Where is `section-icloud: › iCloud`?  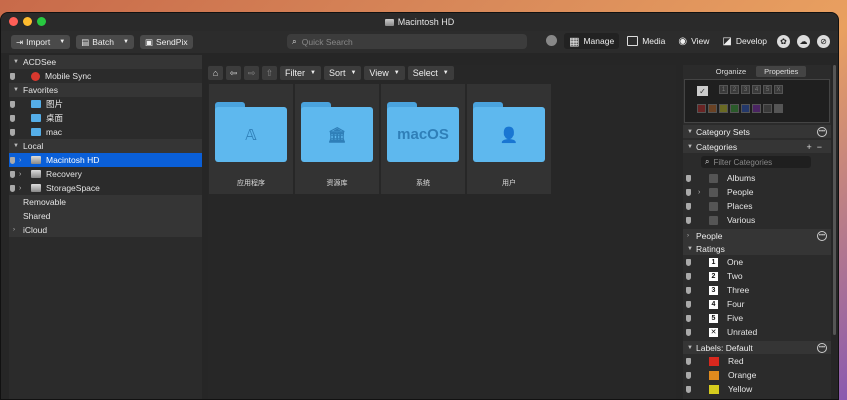
section-icloud: › iCloud is located at coordinates (105, 230).